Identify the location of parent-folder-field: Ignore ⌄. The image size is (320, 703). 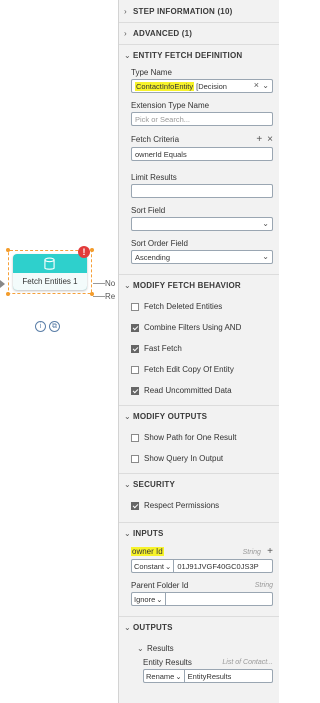
(202, 599).